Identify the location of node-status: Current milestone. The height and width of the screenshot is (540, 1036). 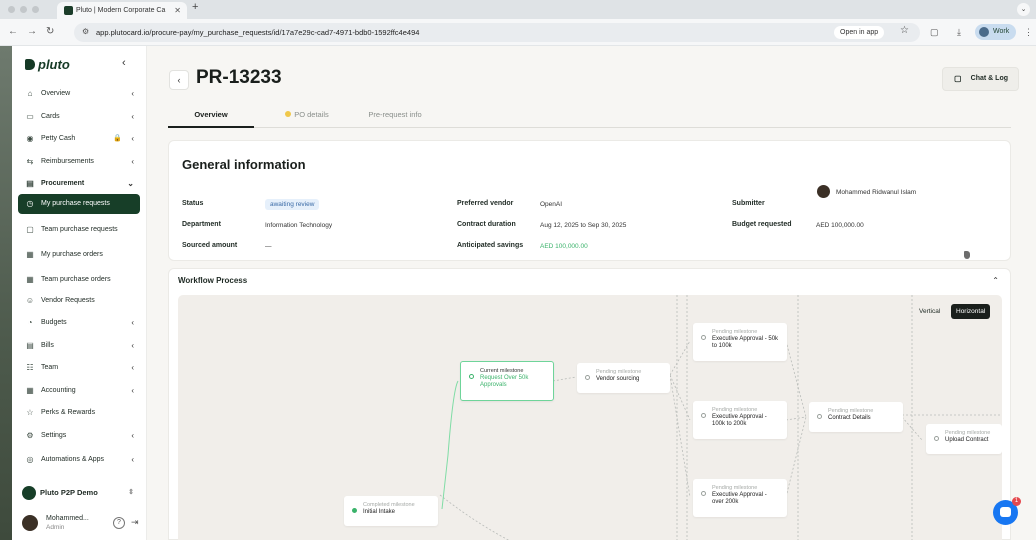
(502, 371).